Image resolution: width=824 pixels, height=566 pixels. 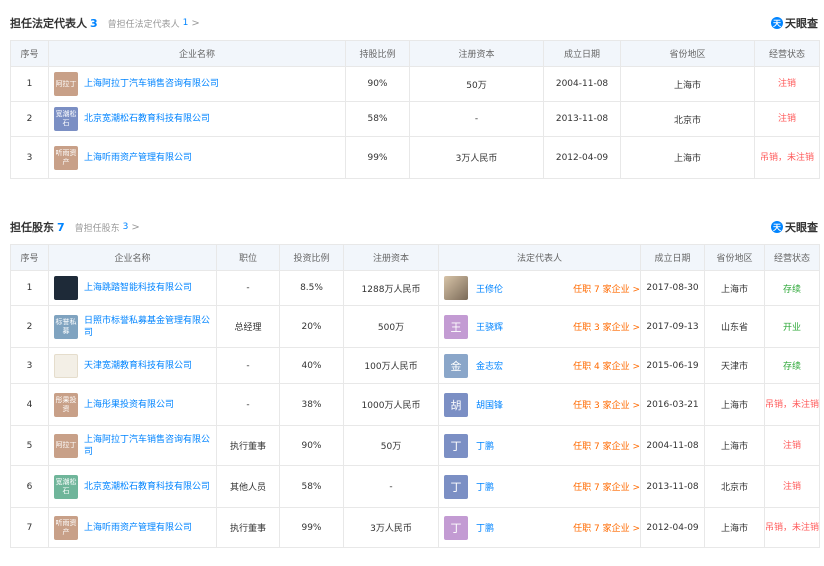 What do you see at coordinates (29, 404) in the screenshot?
I see `row-number: 4` at bounding box center [29, 404].